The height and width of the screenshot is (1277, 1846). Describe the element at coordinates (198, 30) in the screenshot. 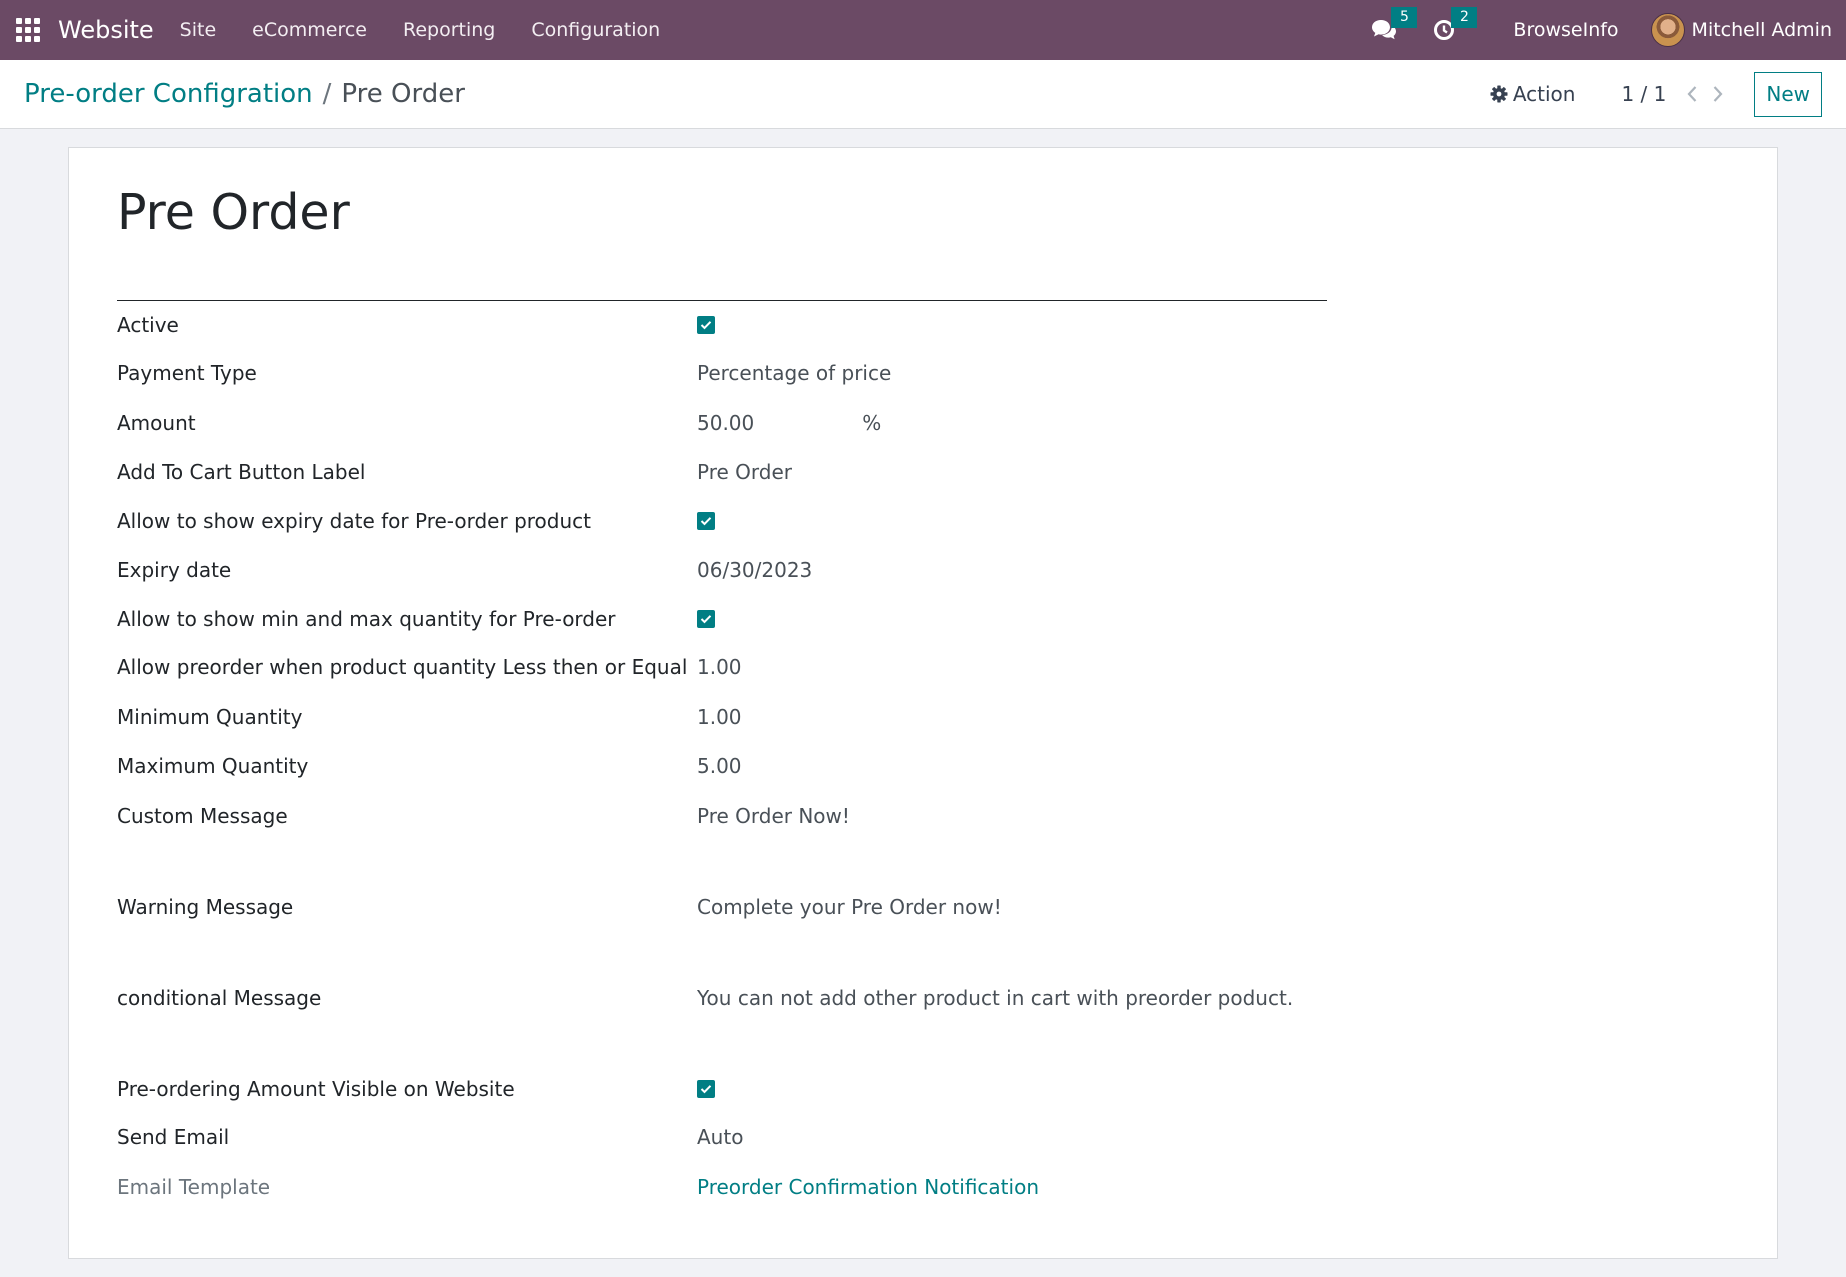

I see `menu-item-site: Site` at that location.